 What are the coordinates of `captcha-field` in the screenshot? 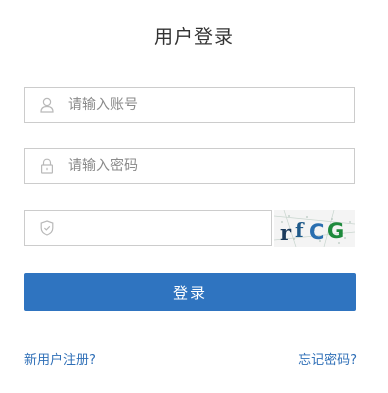 It's located at (148, 228).